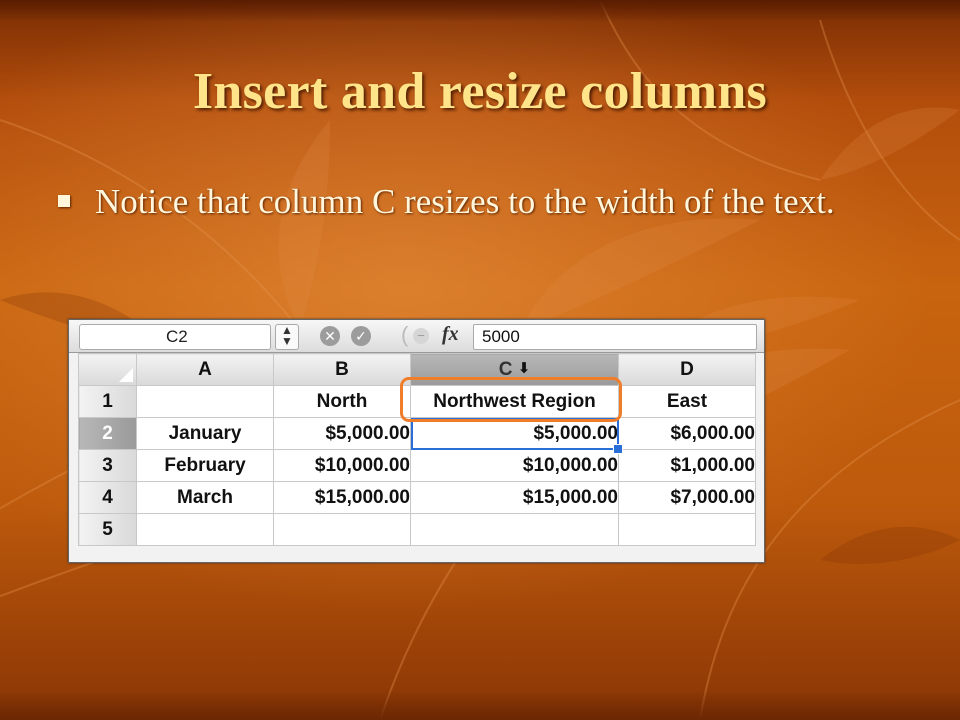 This screenshot has height=720, width=960. What do you see at coordinates (687, 401) in the screenshot?
I see `cell-d1: East` at bounding box center [687, 401].